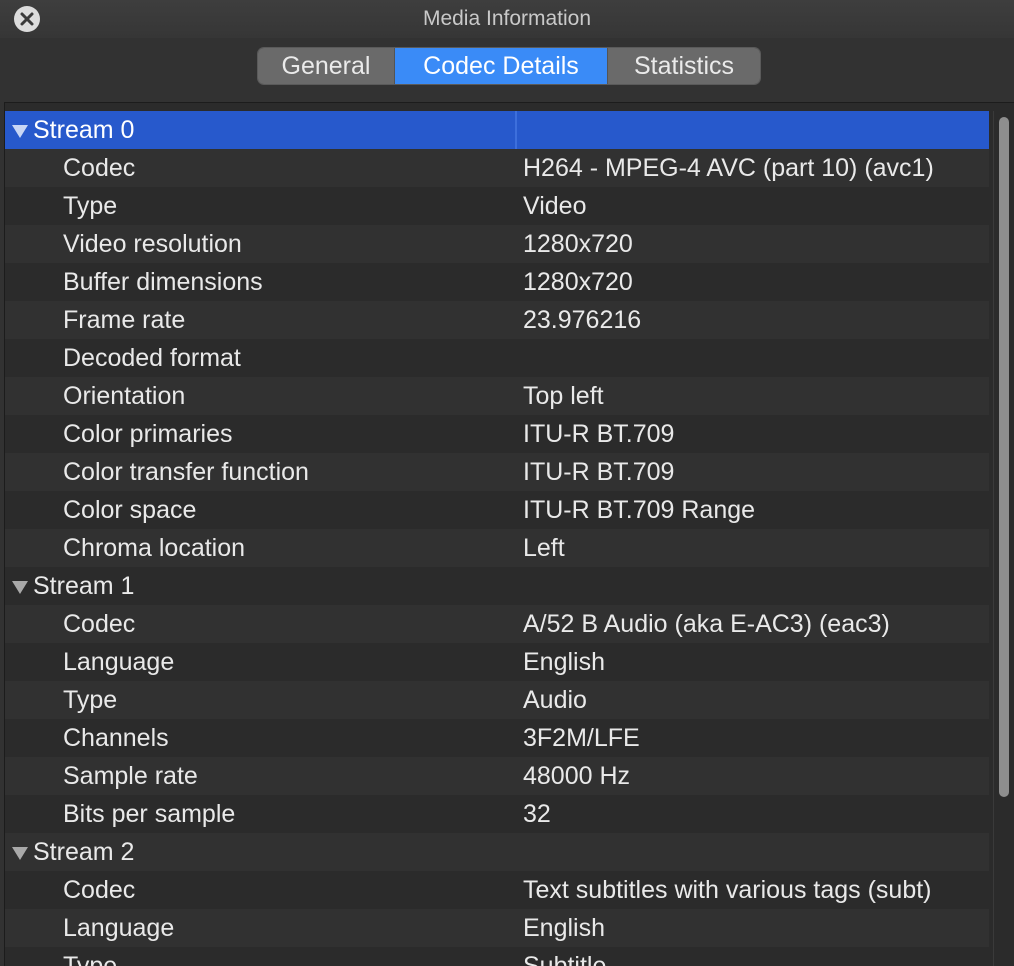  Describe the element at coordinates (27, 19) in the screenshot. I see `close-icon` at that location.